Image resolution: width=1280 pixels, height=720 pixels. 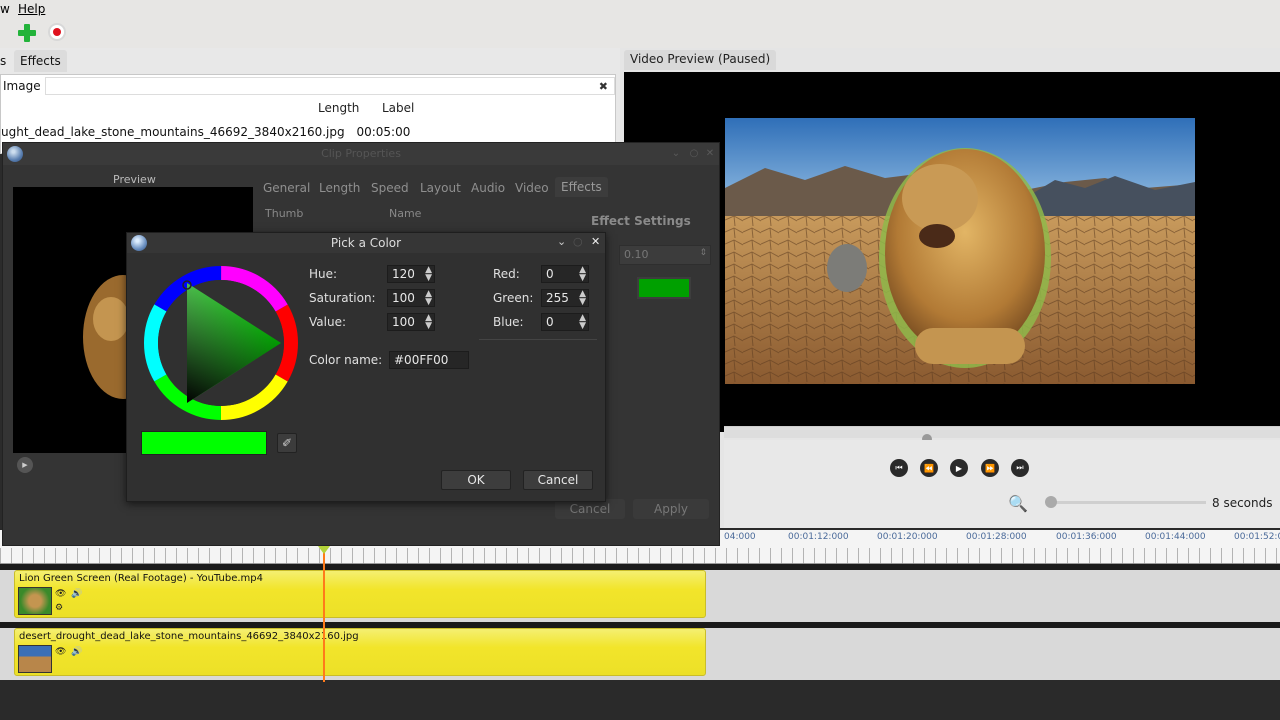 I want to click on value-label: Value:, so click(x=327, y=322).